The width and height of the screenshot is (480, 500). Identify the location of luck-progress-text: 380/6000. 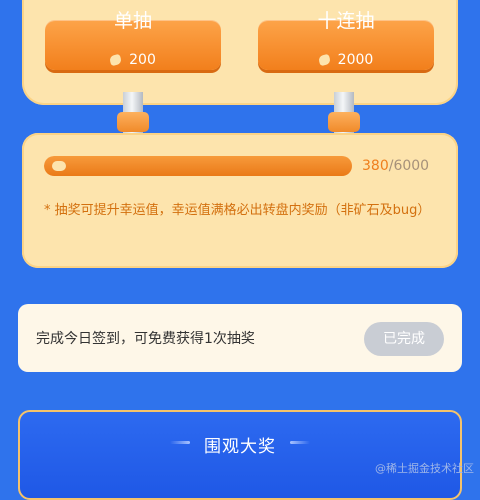
(395, 166).